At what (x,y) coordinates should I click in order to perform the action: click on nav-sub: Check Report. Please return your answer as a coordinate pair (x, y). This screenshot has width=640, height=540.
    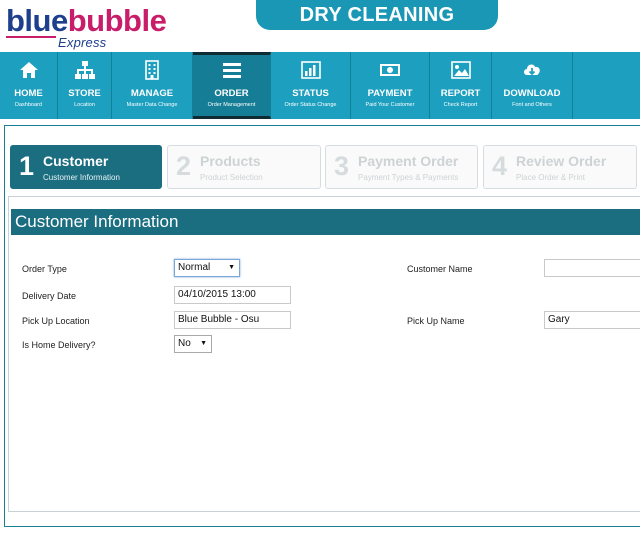
    Looking at the image, I should click on (460, 105).